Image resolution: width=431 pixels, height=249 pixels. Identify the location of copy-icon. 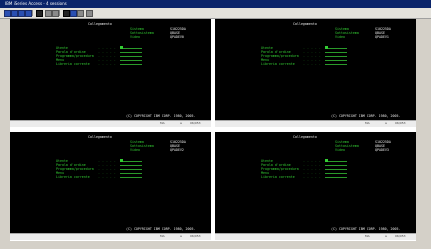
(48, 13).